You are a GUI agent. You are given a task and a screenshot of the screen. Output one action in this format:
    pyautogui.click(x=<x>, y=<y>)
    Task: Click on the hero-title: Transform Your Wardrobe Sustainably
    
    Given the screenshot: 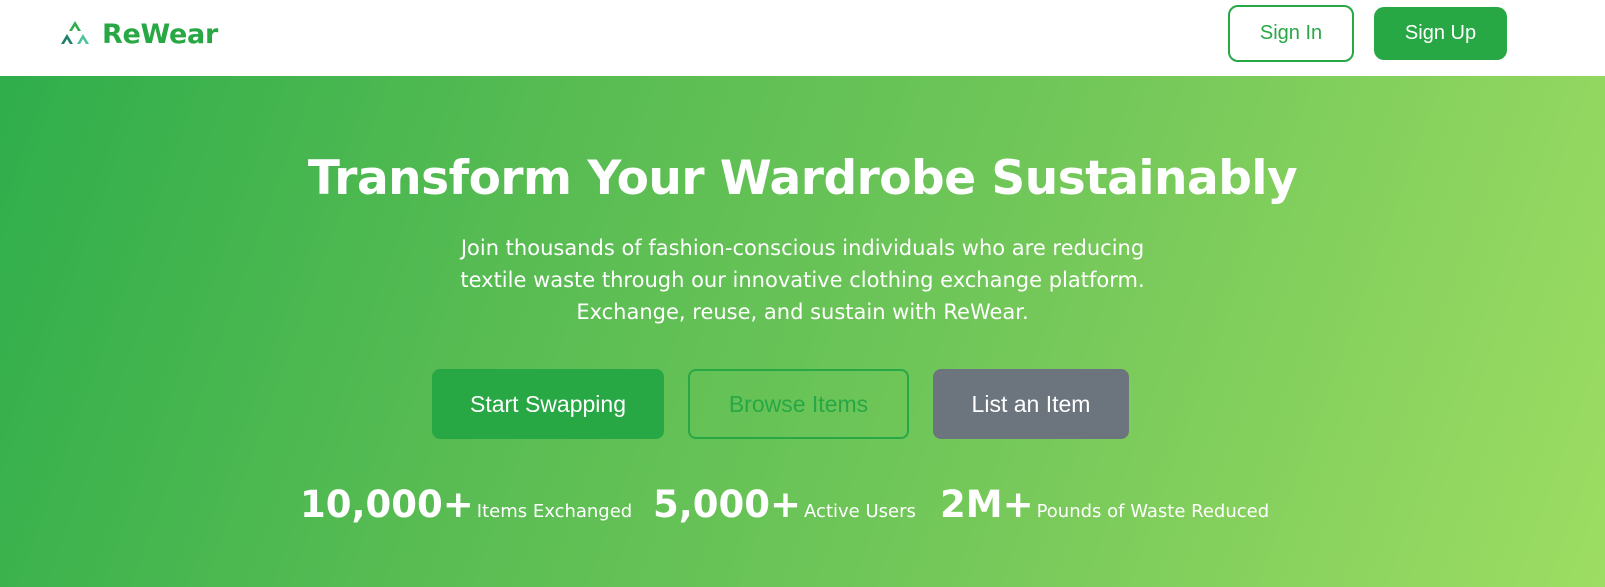 What is the action you would take?
    pyautogui.click(x=802, y=178)
    